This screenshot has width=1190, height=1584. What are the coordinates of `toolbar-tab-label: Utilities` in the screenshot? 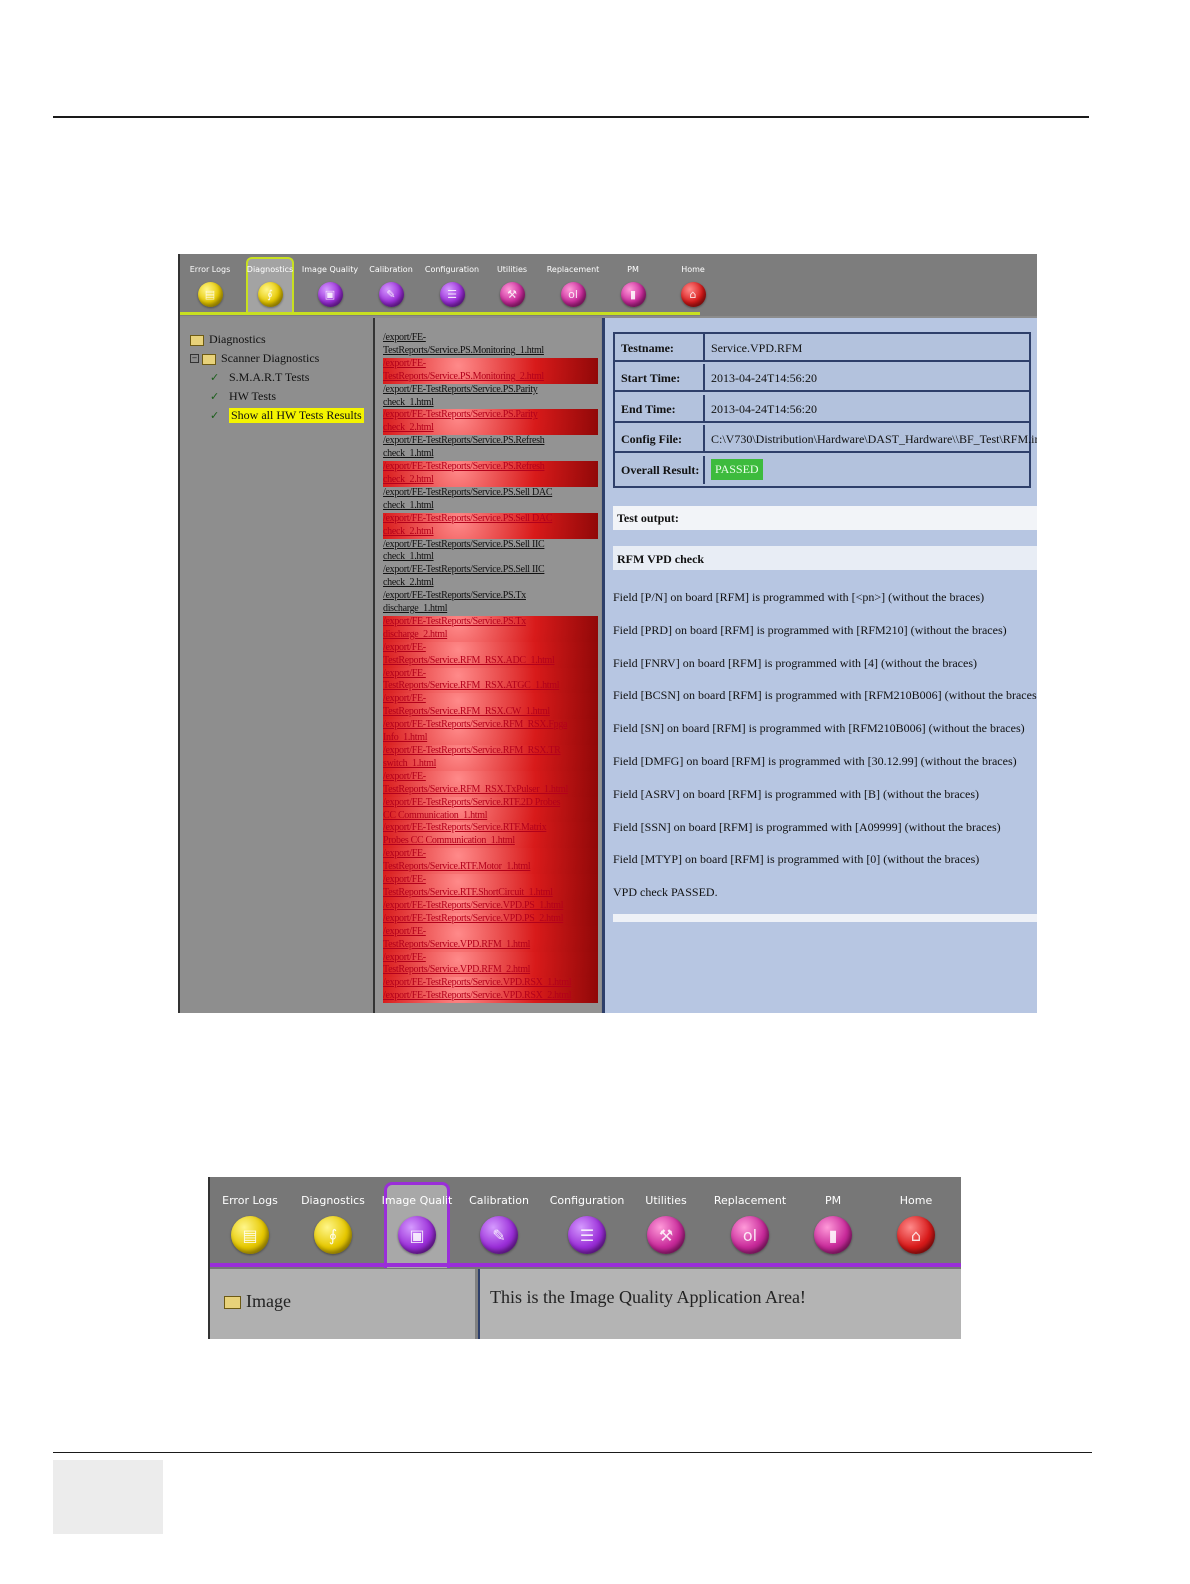 It's located at (666, 1200).